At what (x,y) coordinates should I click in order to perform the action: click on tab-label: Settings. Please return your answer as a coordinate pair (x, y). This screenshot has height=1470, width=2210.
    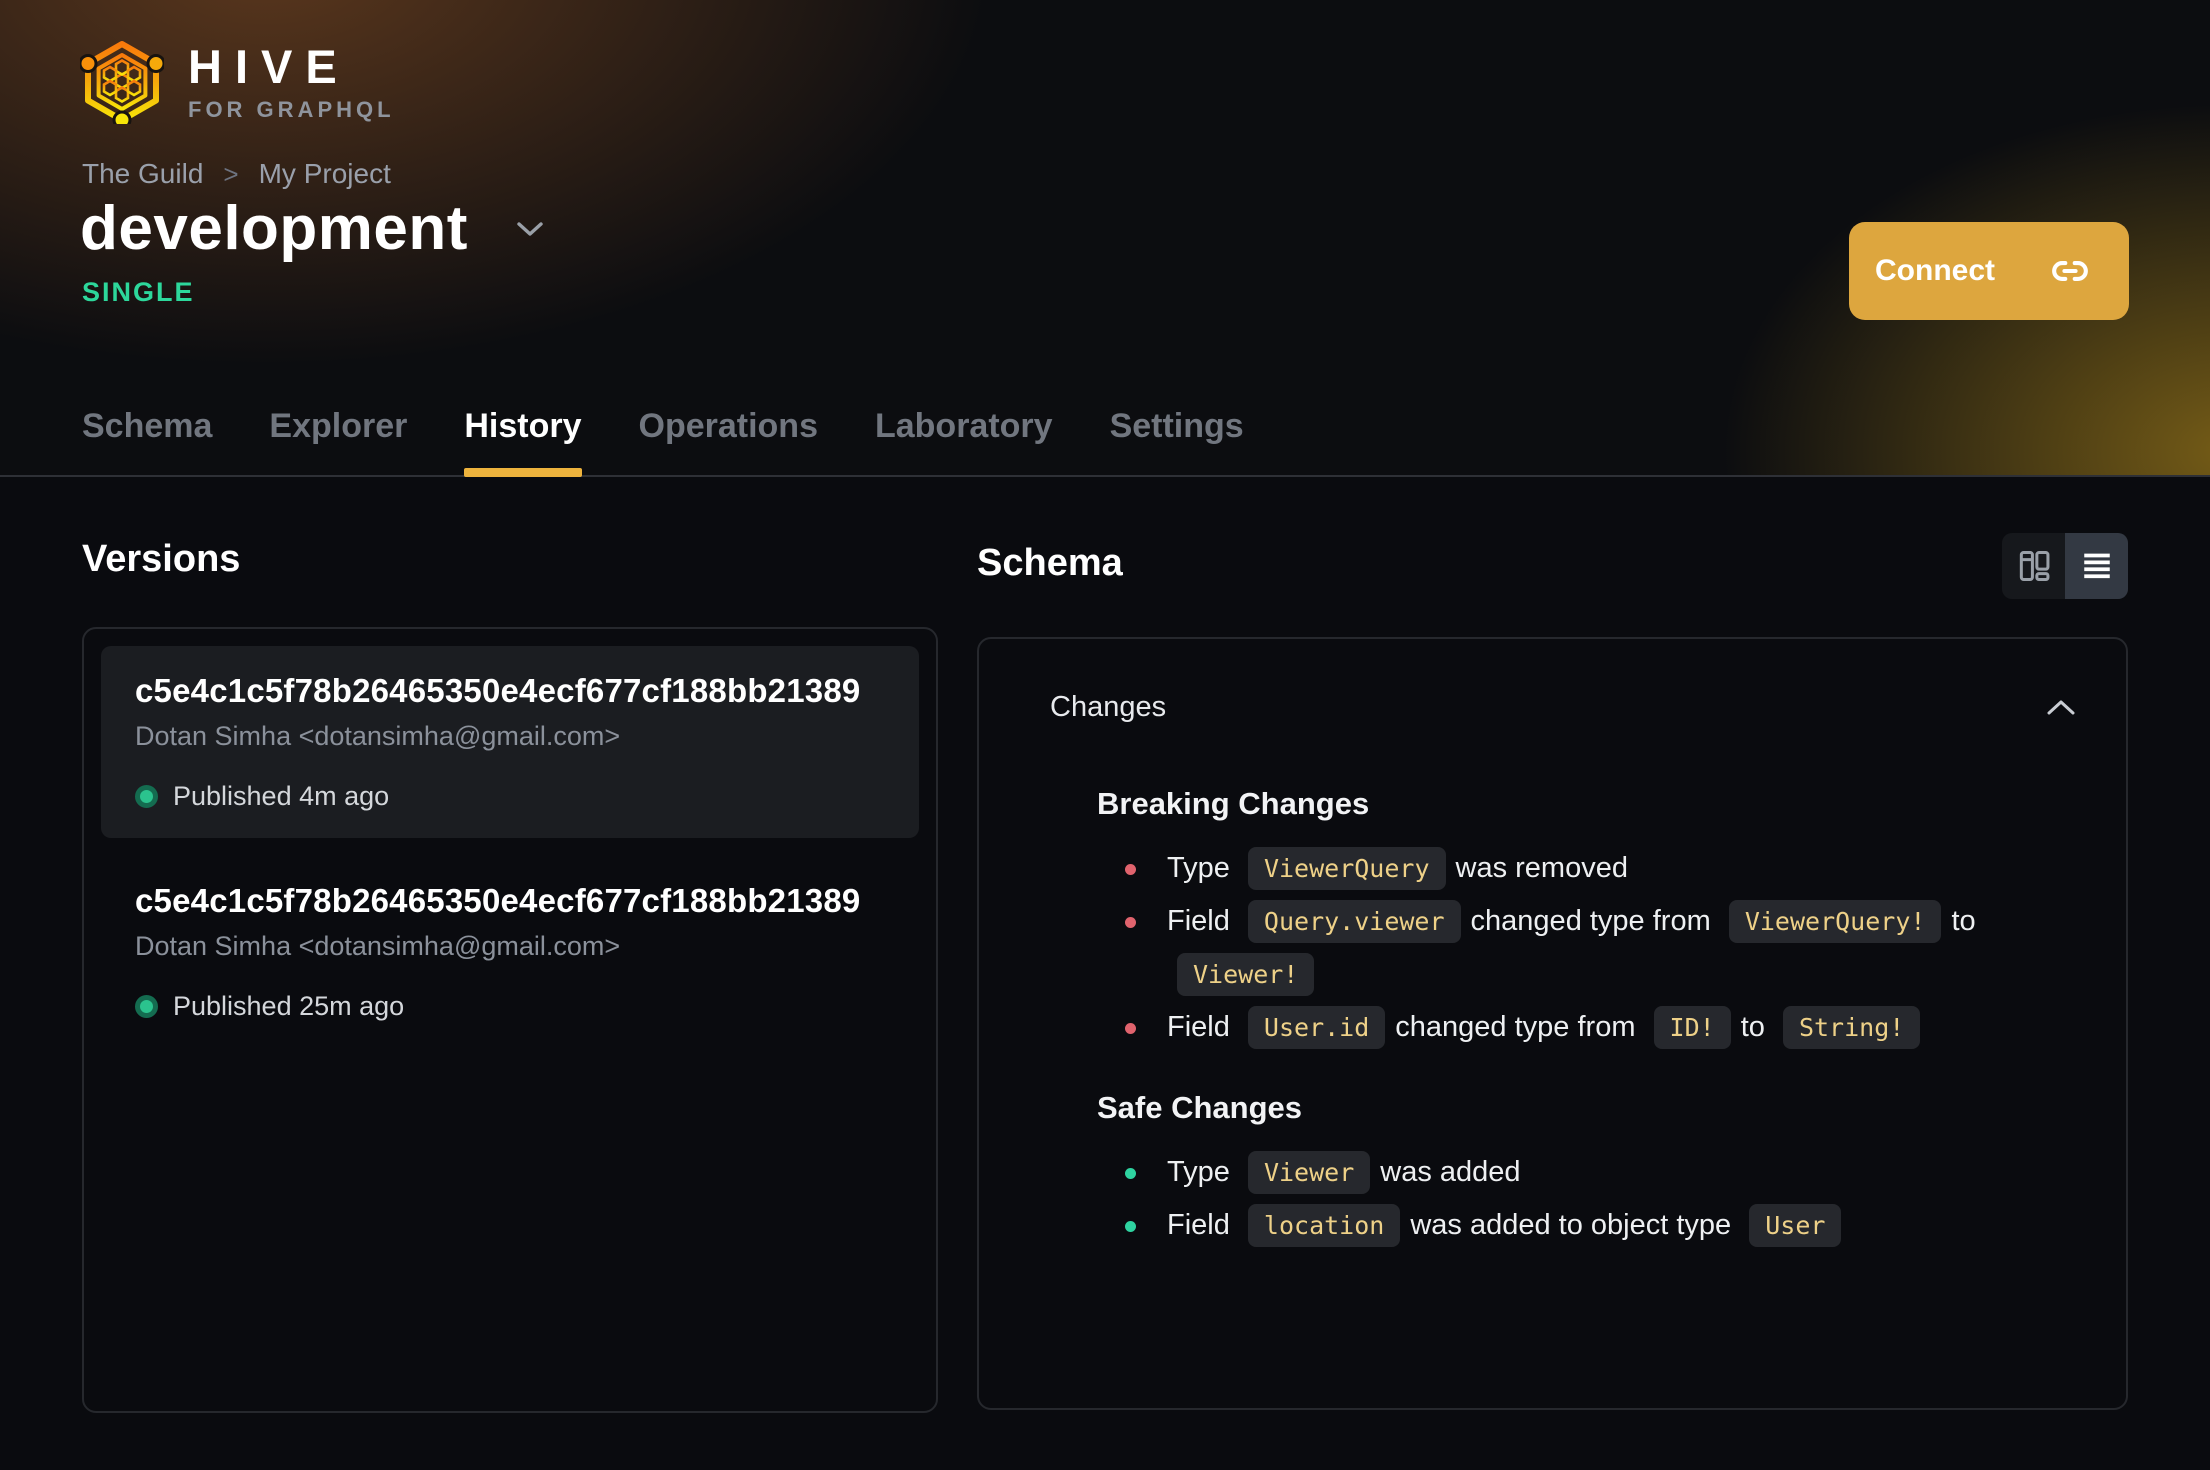
    Looking at the image, I should click on (1176, 426).